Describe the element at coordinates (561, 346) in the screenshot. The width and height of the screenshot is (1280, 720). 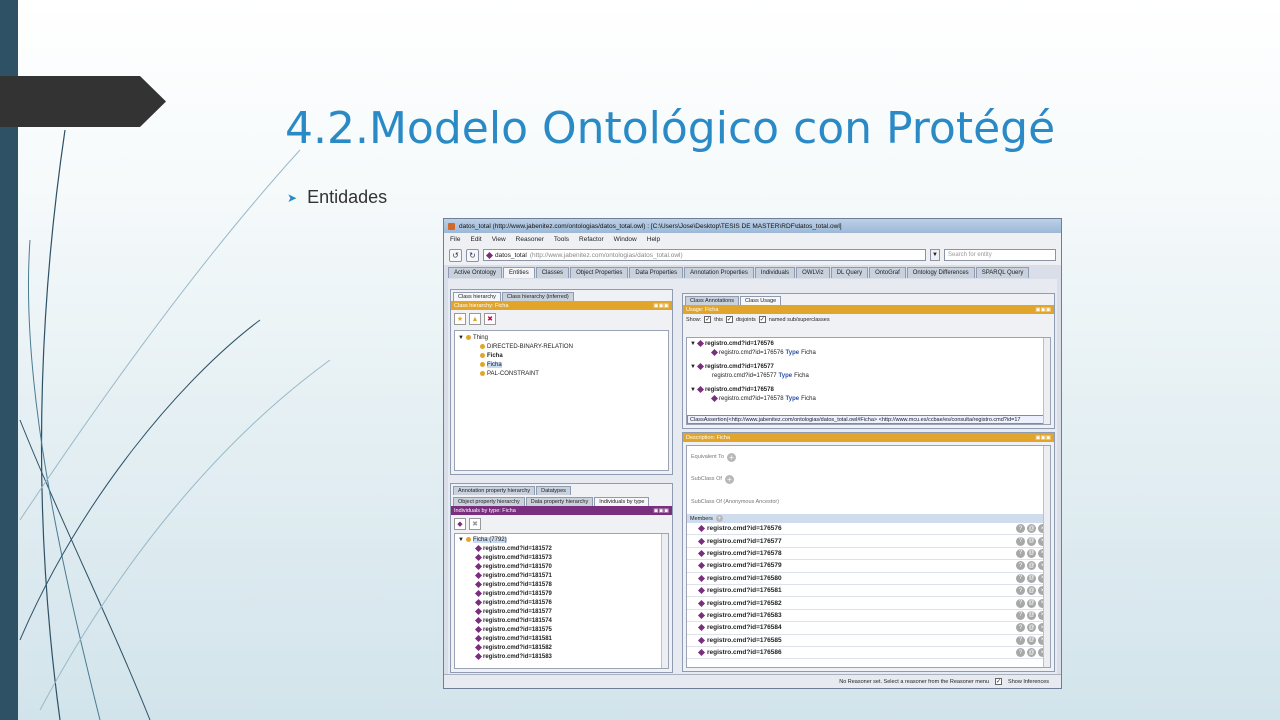
I see `tree-node: DIRECTED-BINARY-RELATION` at that location.